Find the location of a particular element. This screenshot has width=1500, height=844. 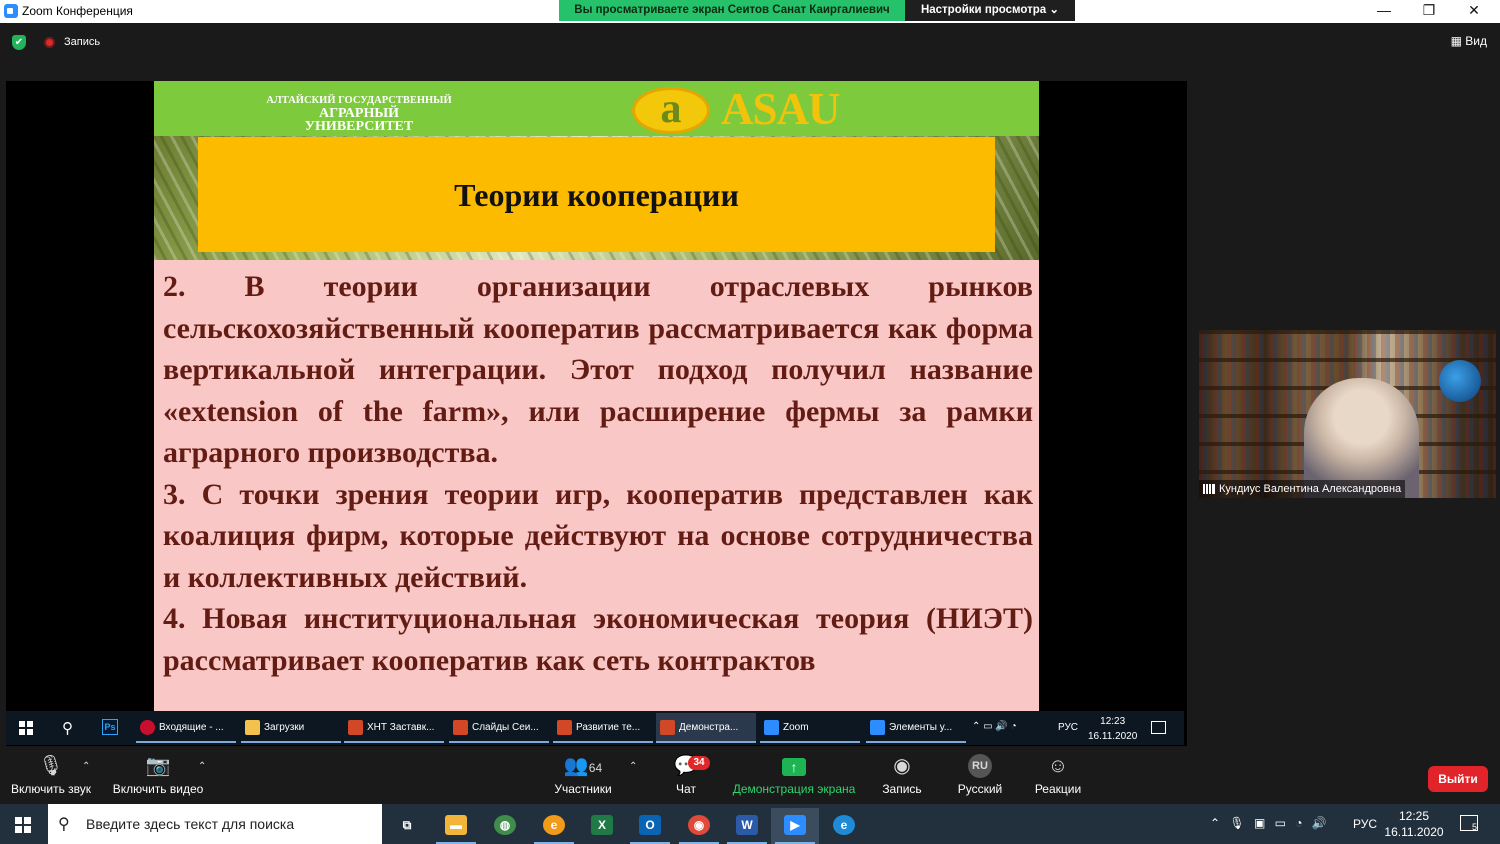

security-shield-icon: ✔ is located at coordinates (19, 42).